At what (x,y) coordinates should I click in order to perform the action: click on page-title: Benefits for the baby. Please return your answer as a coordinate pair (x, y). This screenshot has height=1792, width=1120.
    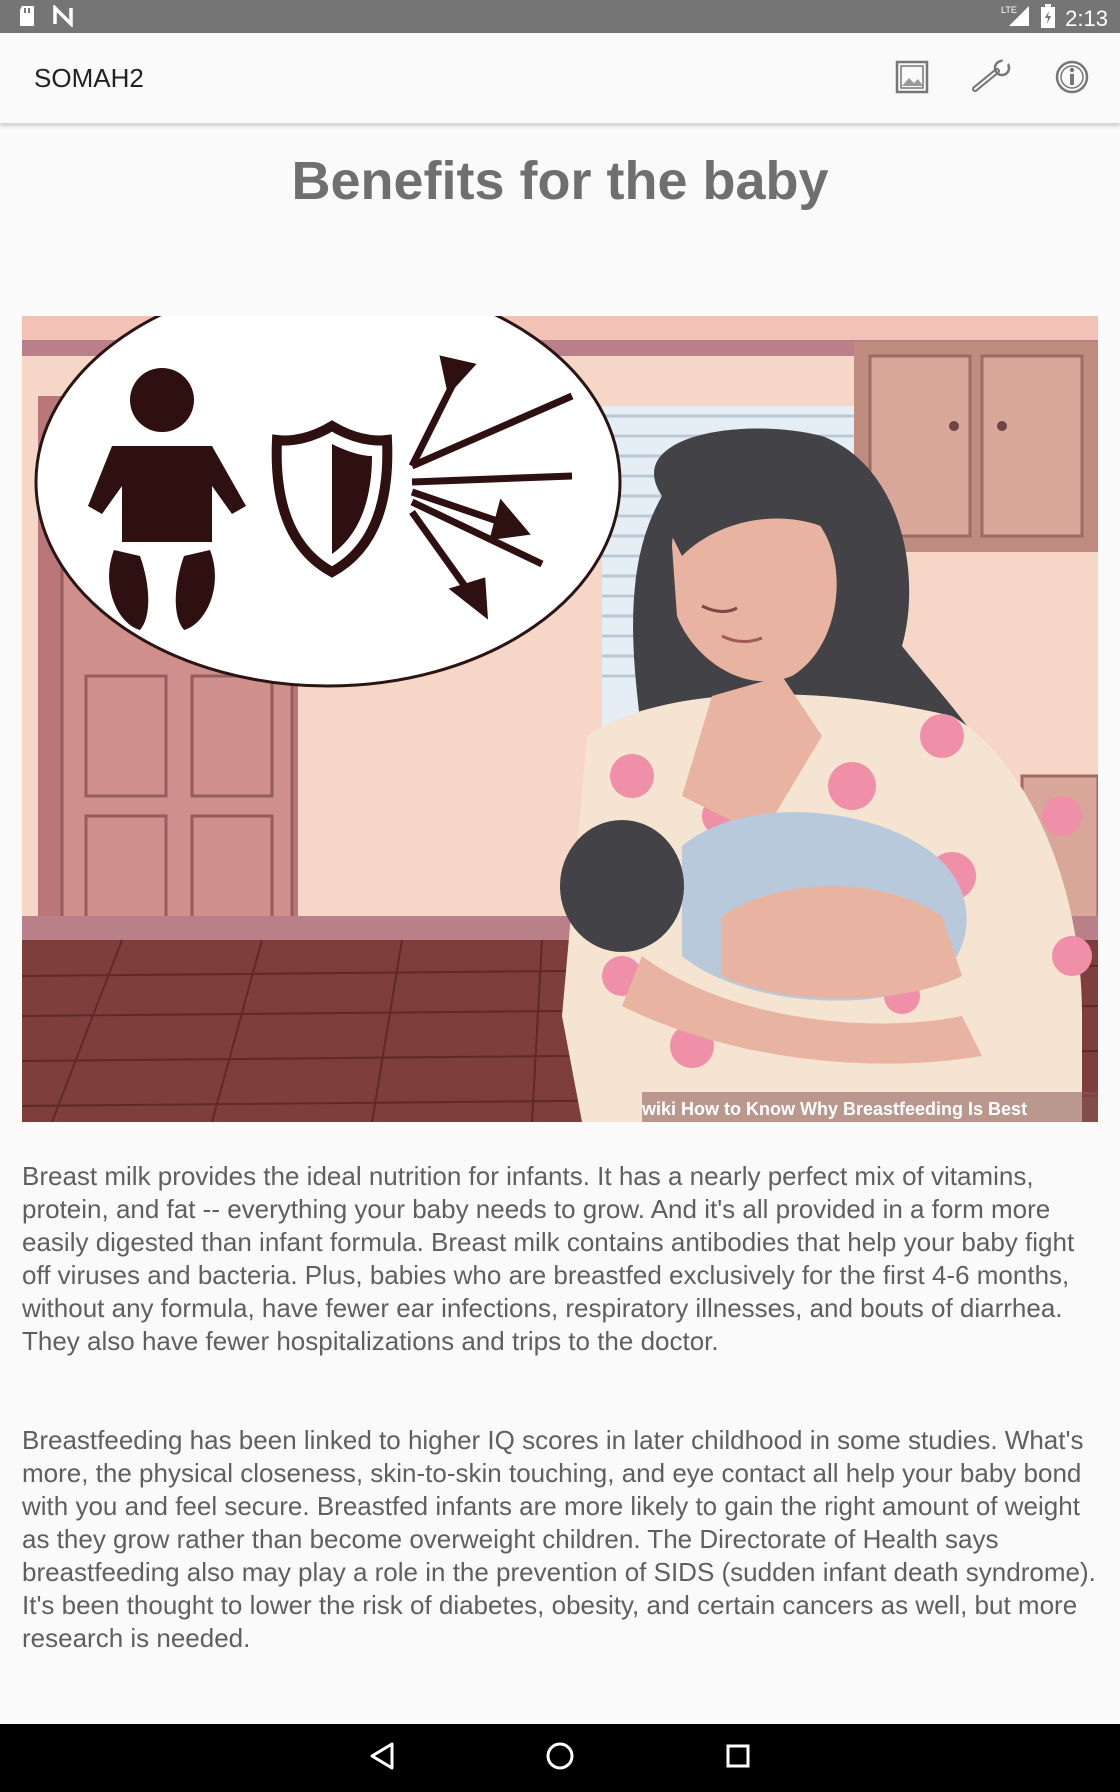
    Looking at the image, I should click on (560, 181).